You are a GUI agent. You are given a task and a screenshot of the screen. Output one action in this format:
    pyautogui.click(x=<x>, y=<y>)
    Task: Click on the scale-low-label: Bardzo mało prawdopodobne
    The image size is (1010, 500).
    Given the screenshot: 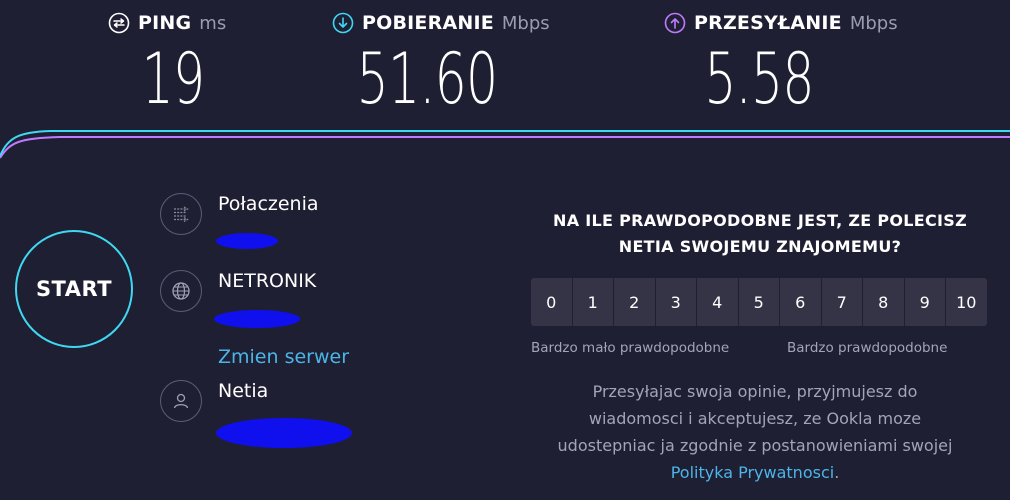 What is the action you would take?
    pyautogui.click(x=630, y=348)
    